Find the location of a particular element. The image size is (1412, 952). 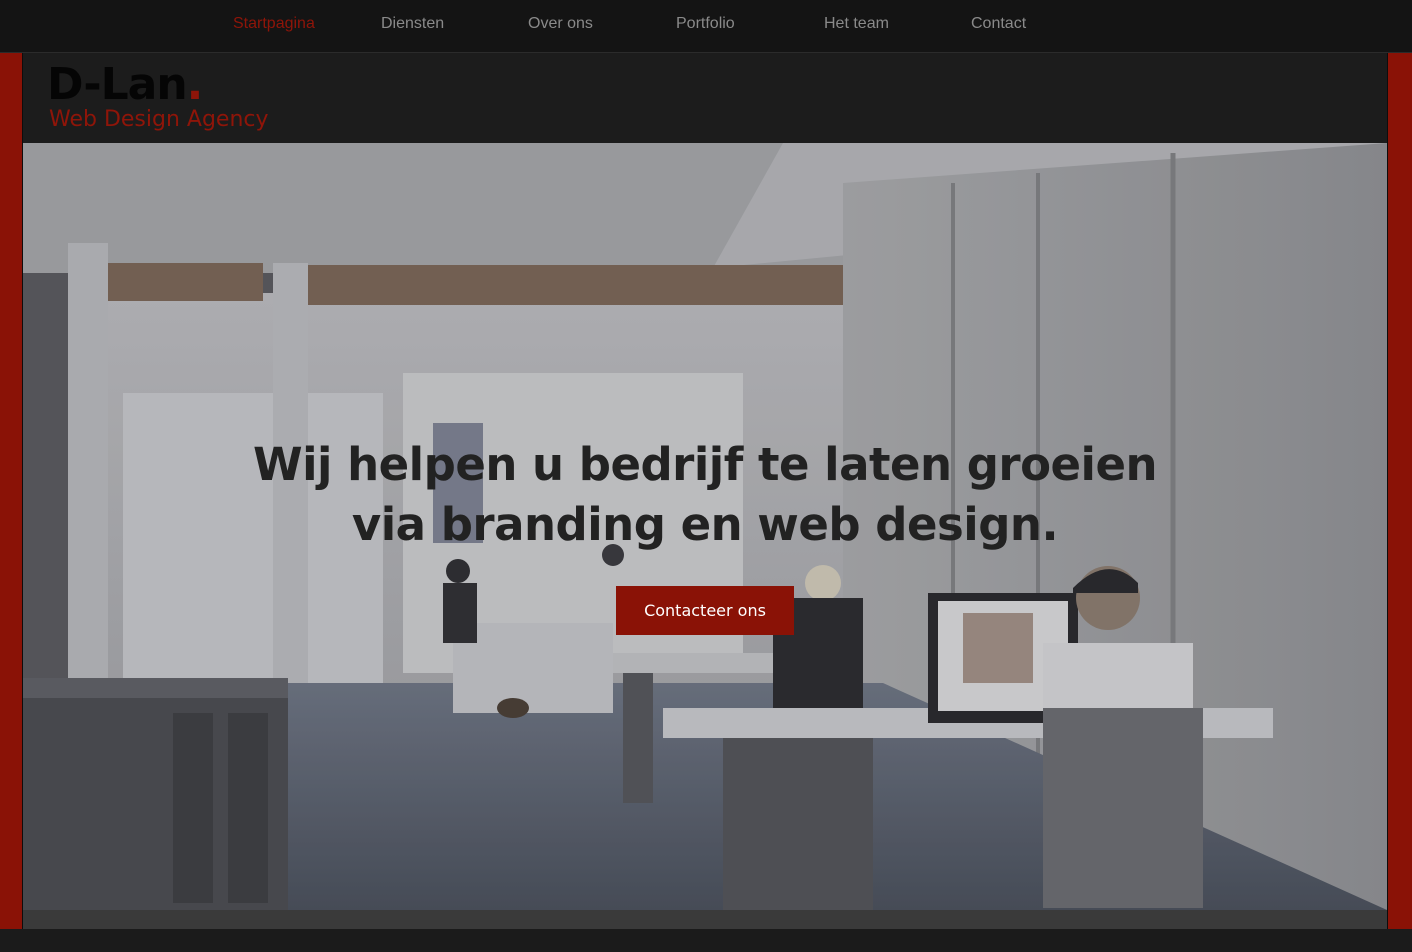

nav-item-over-ons: Over ons is located at coordinates (560, 24).